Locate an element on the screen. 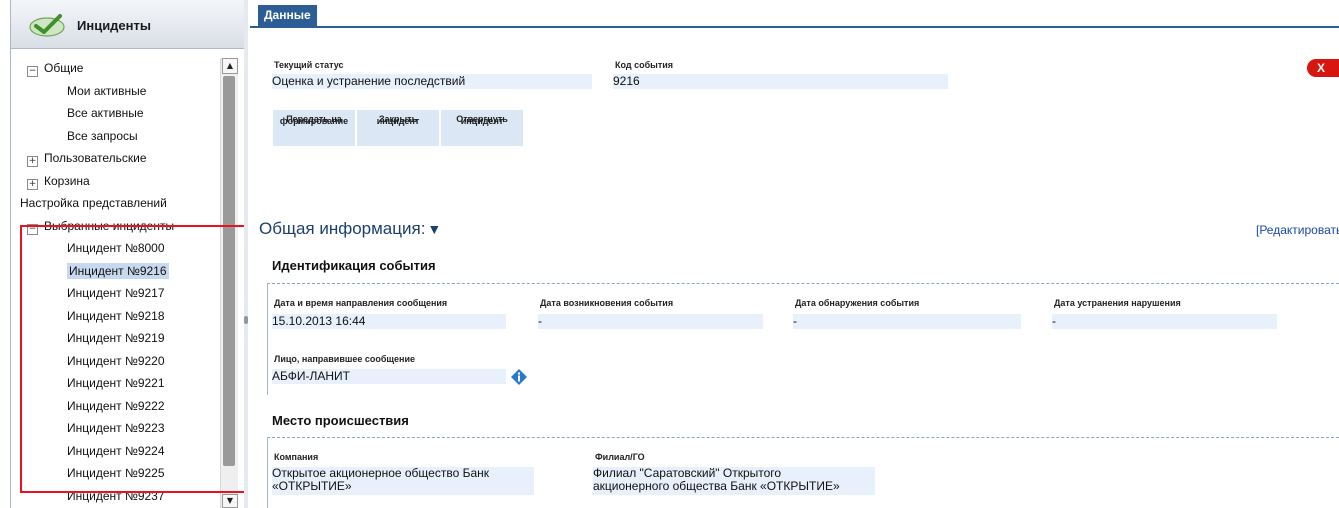 The width and height of the screenshot is (1339, 508). tree-item-label: Настройка представлений is located at coordinates (93, 203).